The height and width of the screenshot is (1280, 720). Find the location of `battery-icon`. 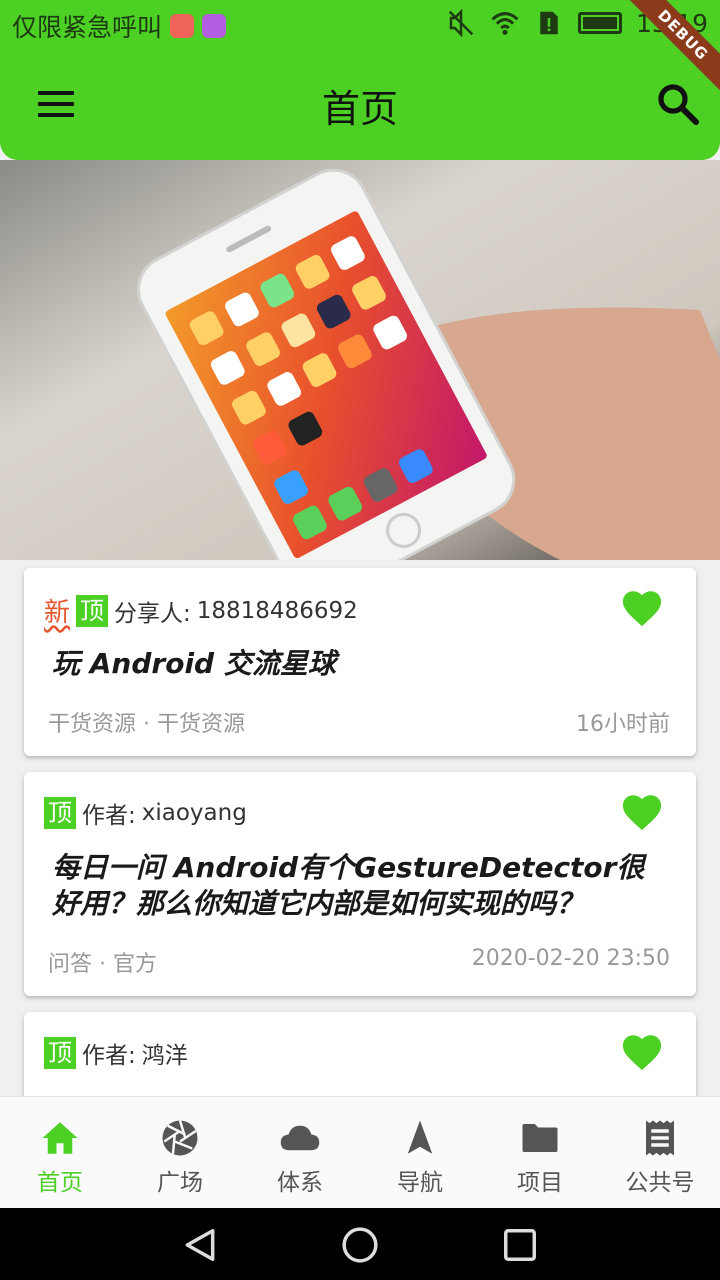

battery-icon is located at coordinates (599, 23).